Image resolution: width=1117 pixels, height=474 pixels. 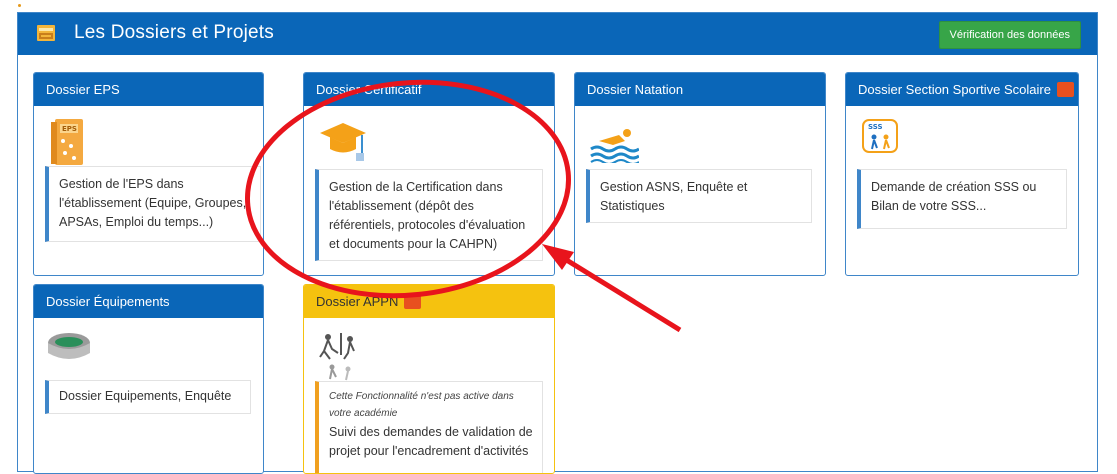 What do you see at coordinates (69, 129) in the screenshot?
I see `svg-text: EPS` at bounding box center [69, 129].